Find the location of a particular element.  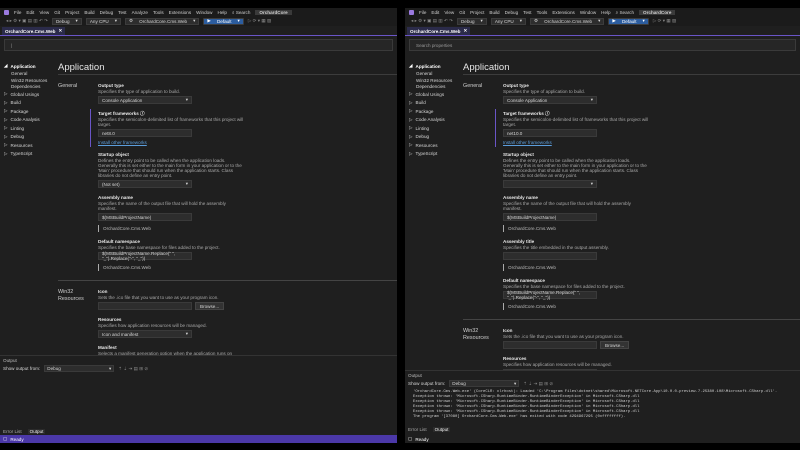

vs-logo-icon is located at coordinates (411, 12).